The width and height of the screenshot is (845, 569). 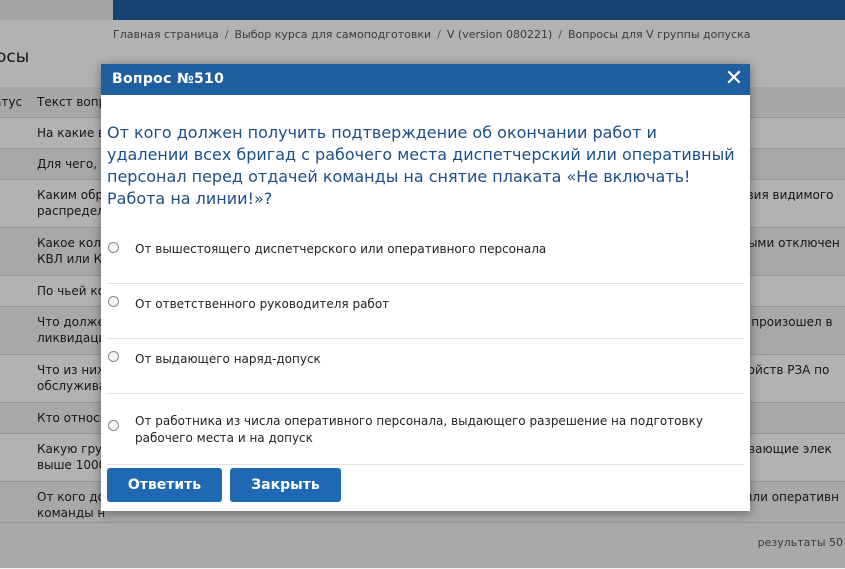 What do you see at coordinates (734, 79) in the screenshot?
I see `close-icon: ✕` at bounding box center [734, 79].